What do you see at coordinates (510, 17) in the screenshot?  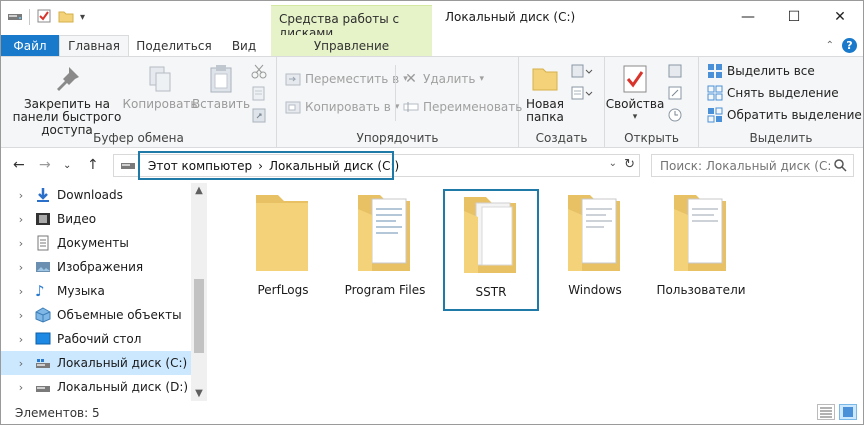 I see `window-title: Локальный диск (C:)` at bounding box center [510, 17].